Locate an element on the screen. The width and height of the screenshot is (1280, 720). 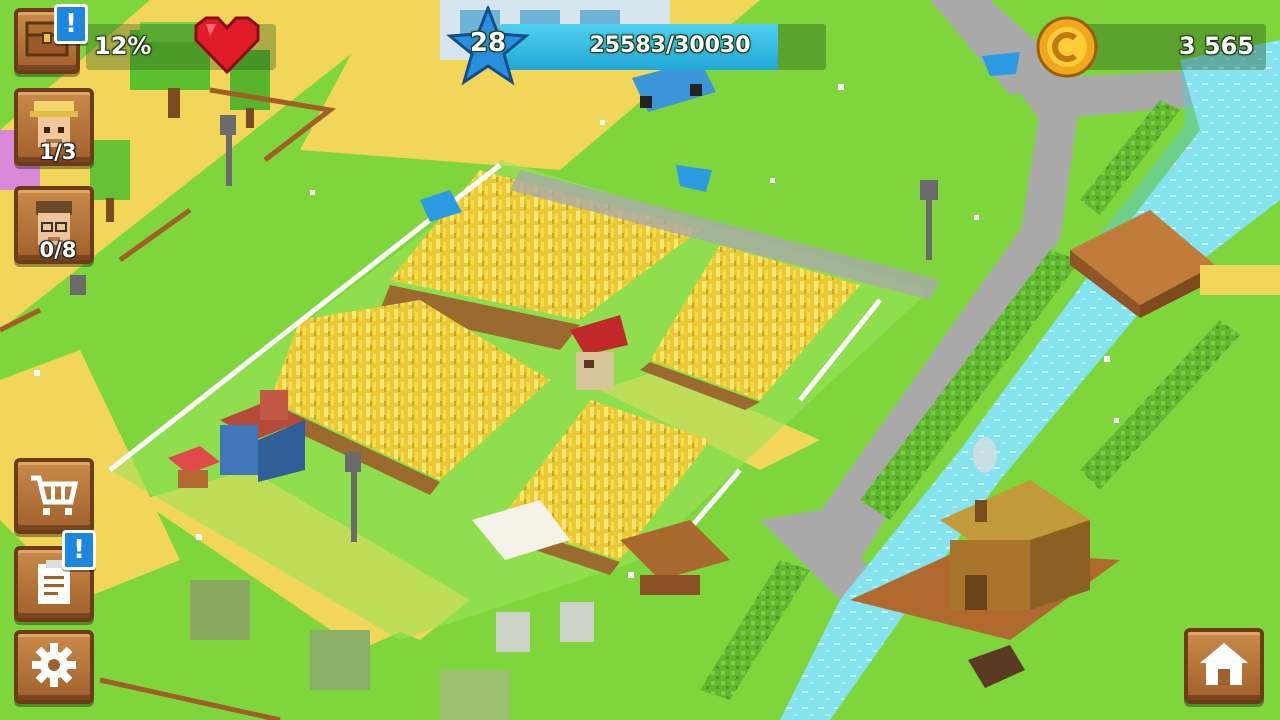
shop-button is located at coordinates (54, 496).